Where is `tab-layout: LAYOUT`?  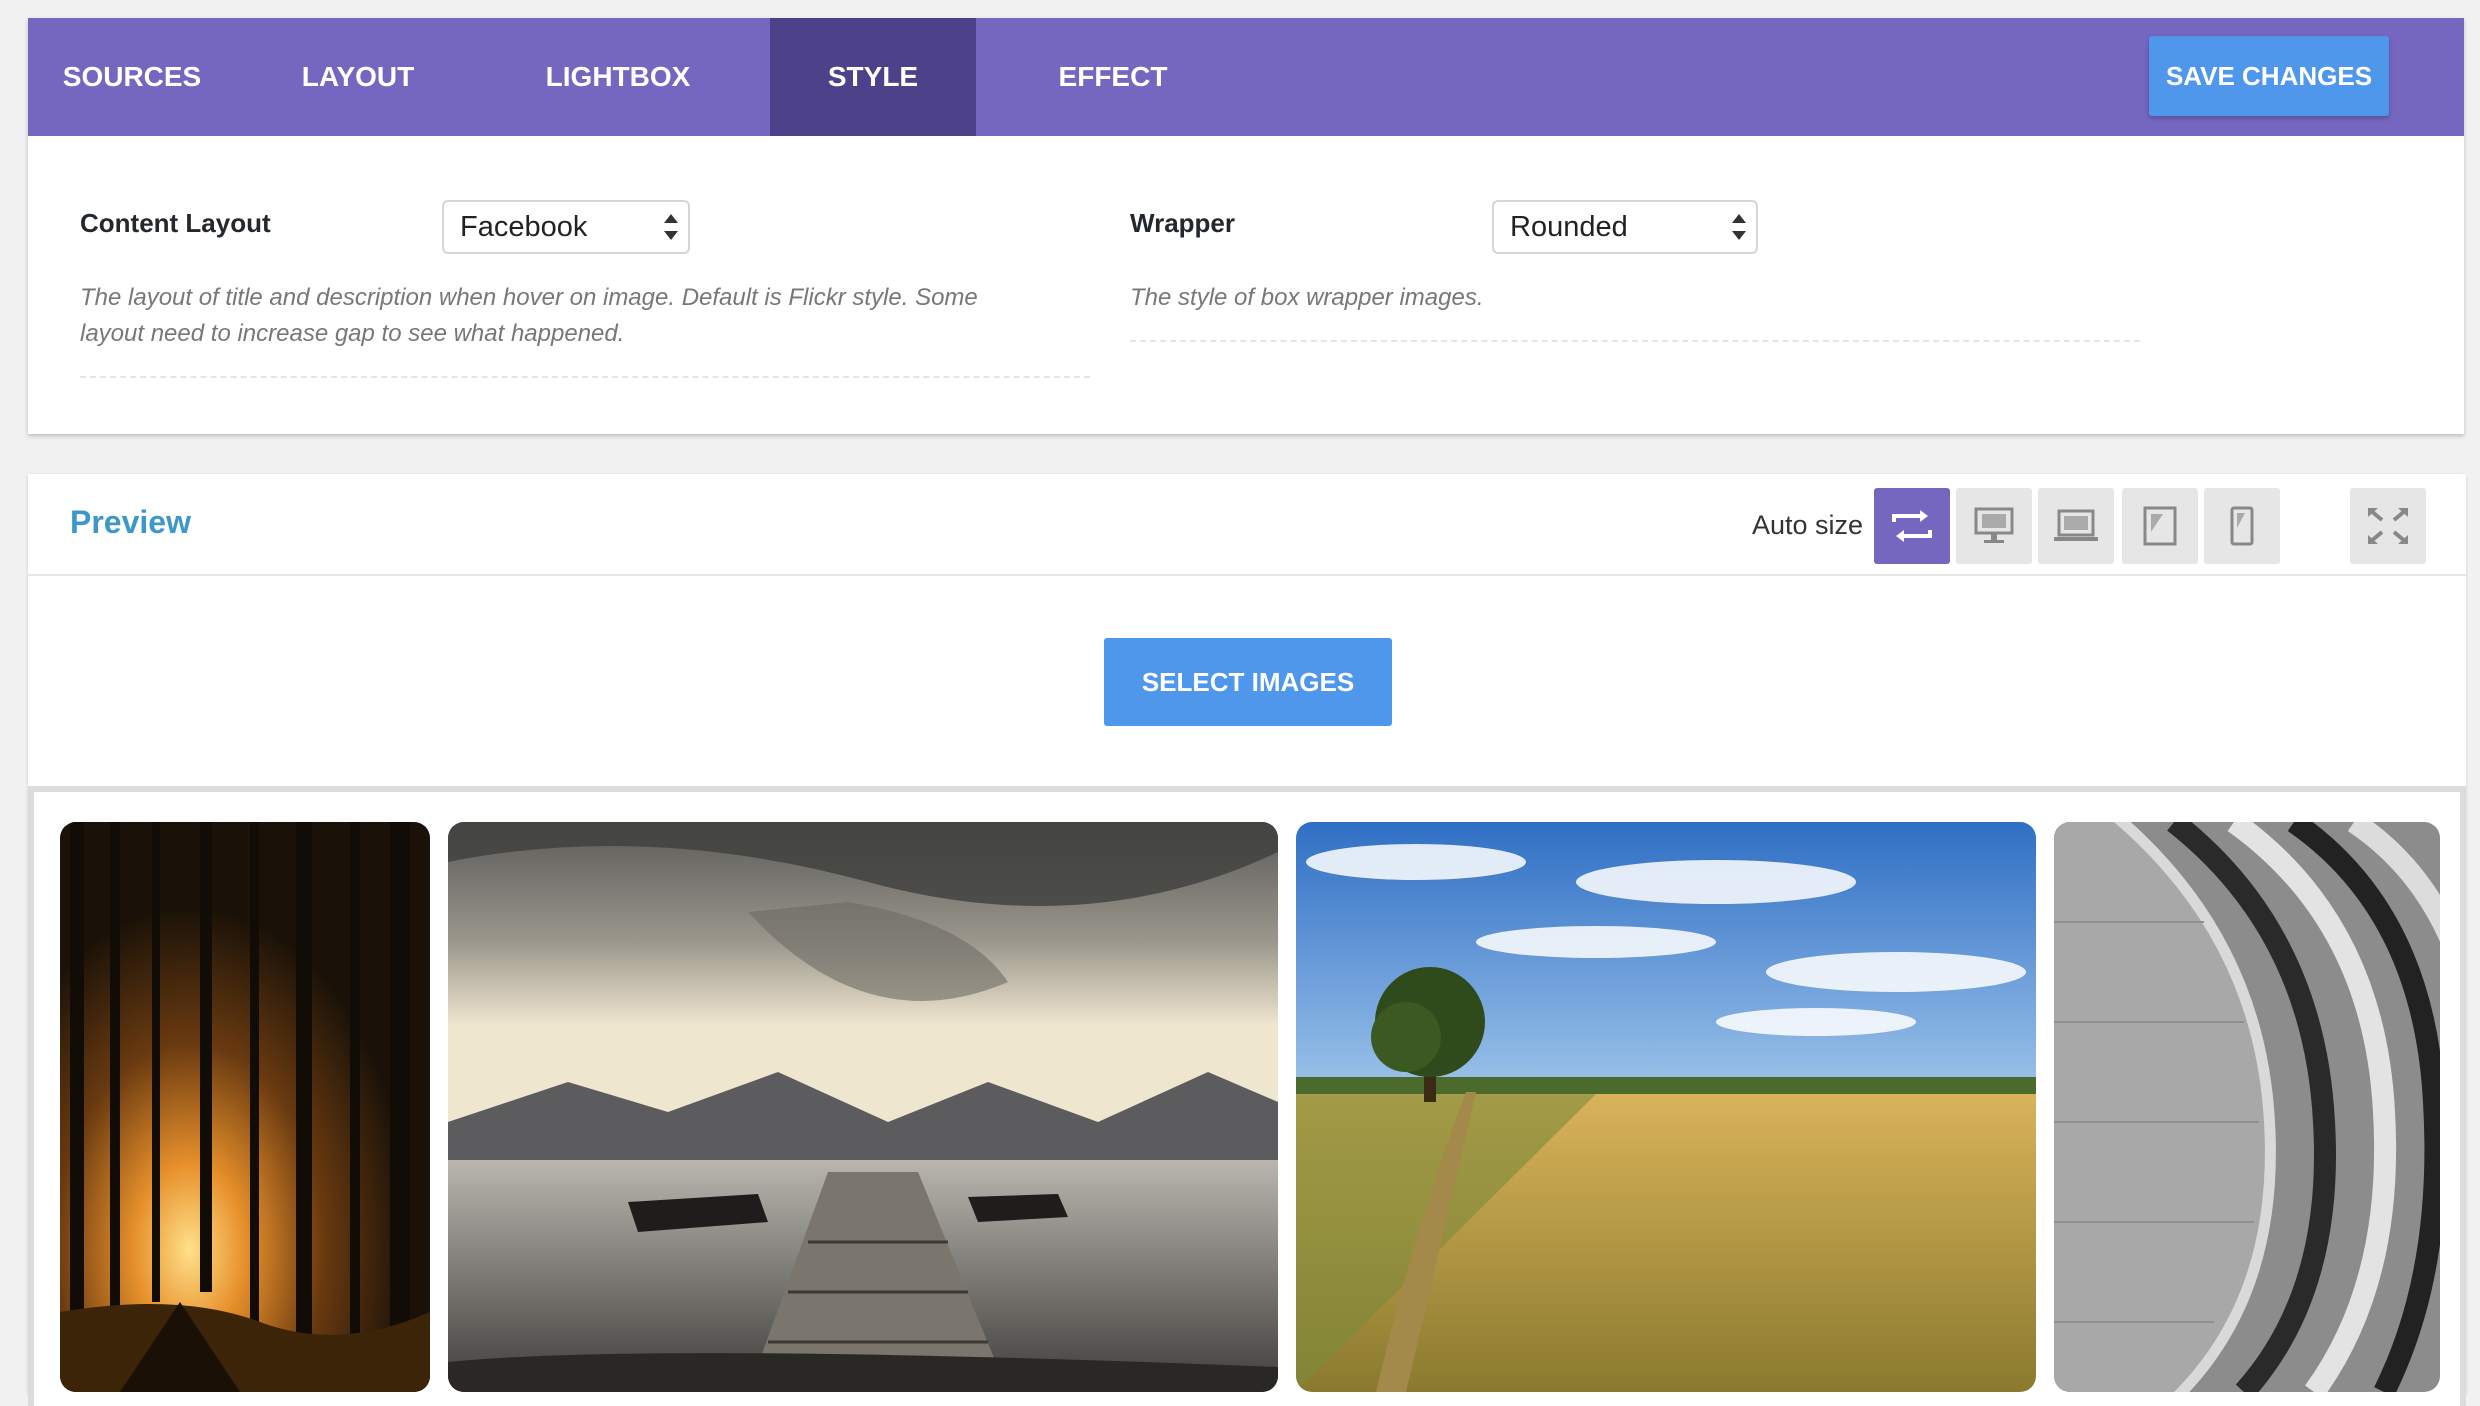 tab-layout: LAYOUT is located at coordinates (358, 77).